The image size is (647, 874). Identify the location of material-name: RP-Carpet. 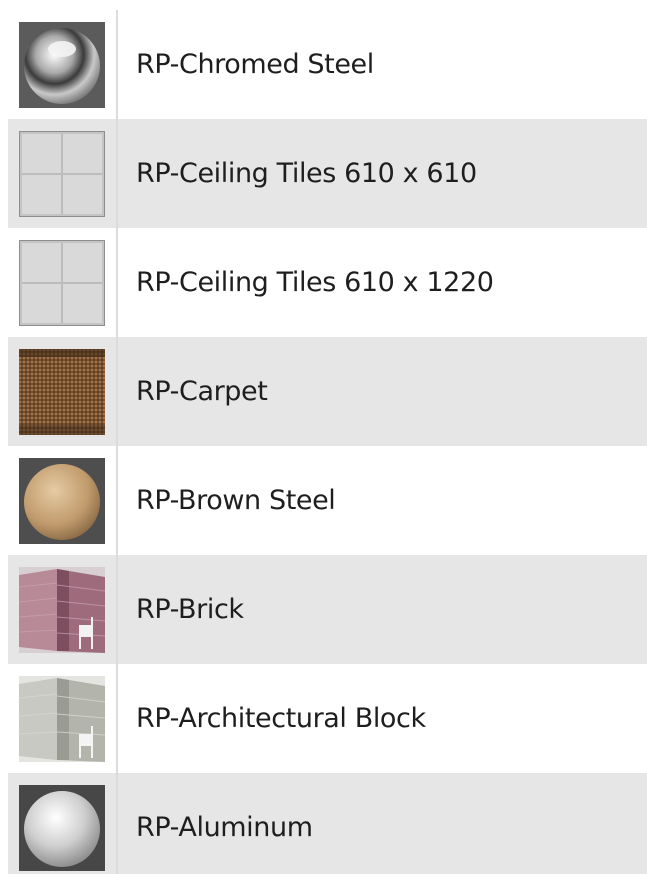
(202, 391).